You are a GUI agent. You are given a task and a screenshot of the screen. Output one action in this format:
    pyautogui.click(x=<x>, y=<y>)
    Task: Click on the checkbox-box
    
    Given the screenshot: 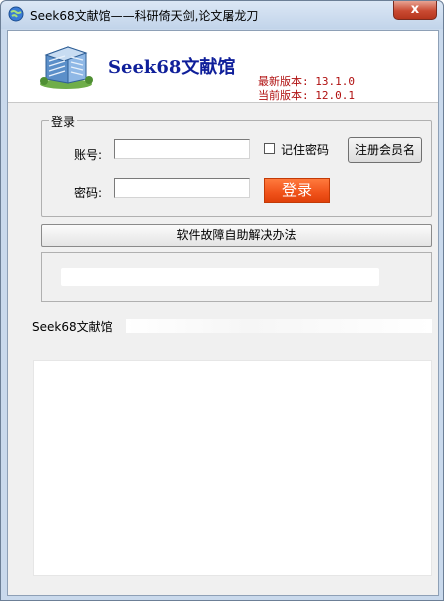 What is the action you would take?
    pyautogui.click(x=269, y=148)
    